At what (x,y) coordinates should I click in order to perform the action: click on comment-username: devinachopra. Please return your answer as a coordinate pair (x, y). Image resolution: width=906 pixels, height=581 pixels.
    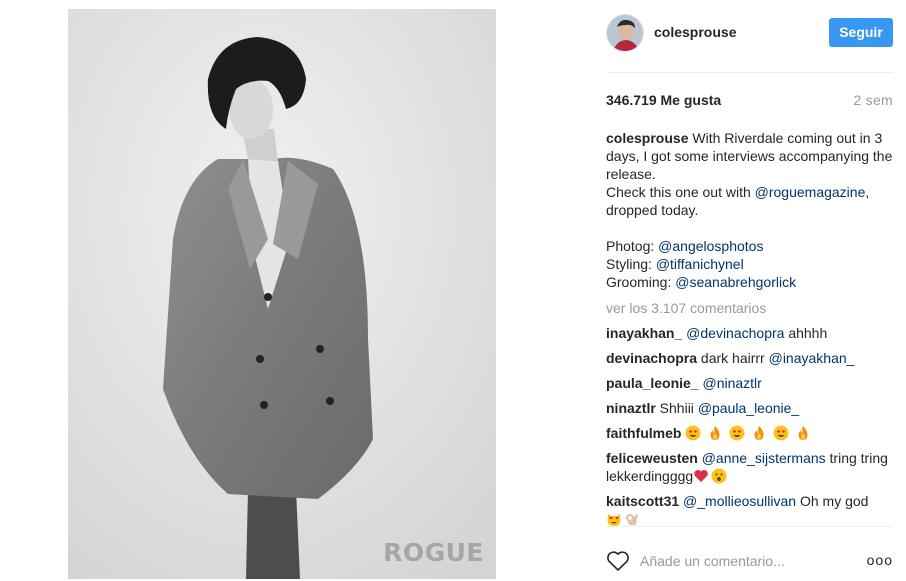
    Looking at the image, I should click on (651, 358).